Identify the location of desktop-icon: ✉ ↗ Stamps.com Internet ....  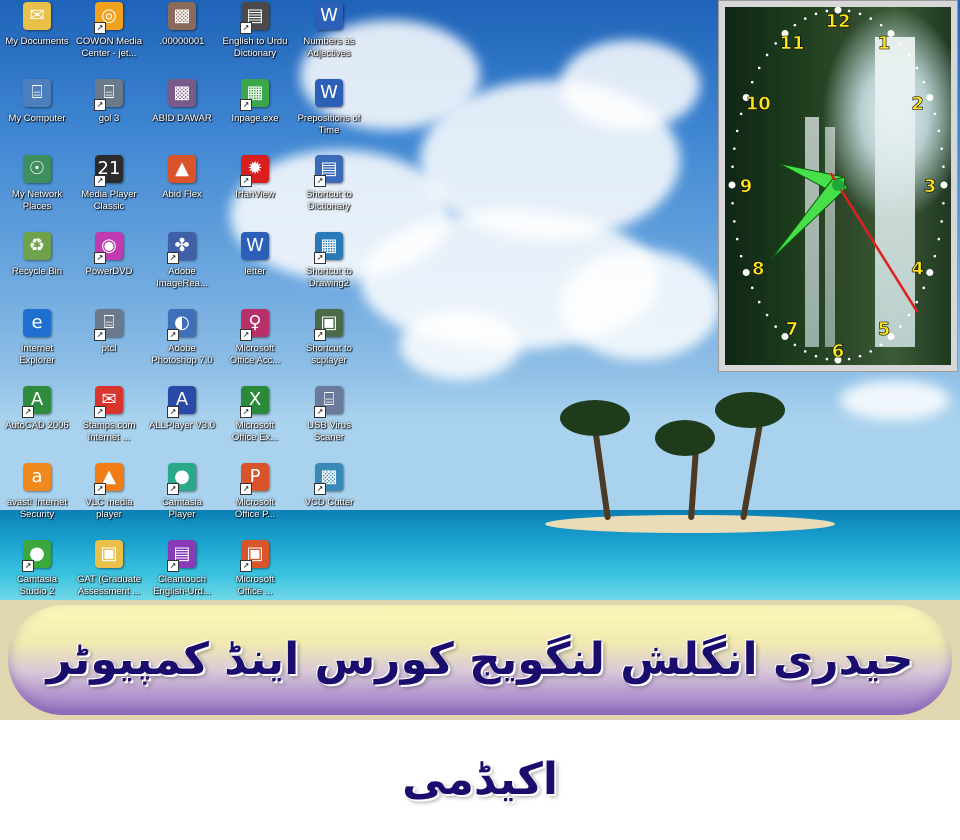
(109, 424).